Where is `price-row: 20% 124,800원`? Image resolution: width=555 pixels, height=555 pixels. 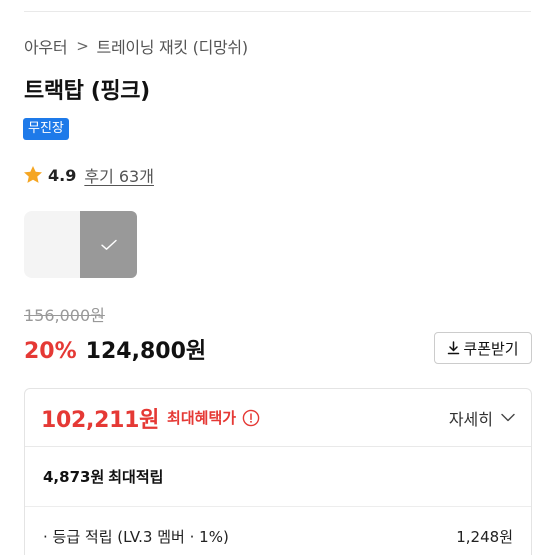 price-row: 20% 124,800원 is located at coordinates (115, 349).